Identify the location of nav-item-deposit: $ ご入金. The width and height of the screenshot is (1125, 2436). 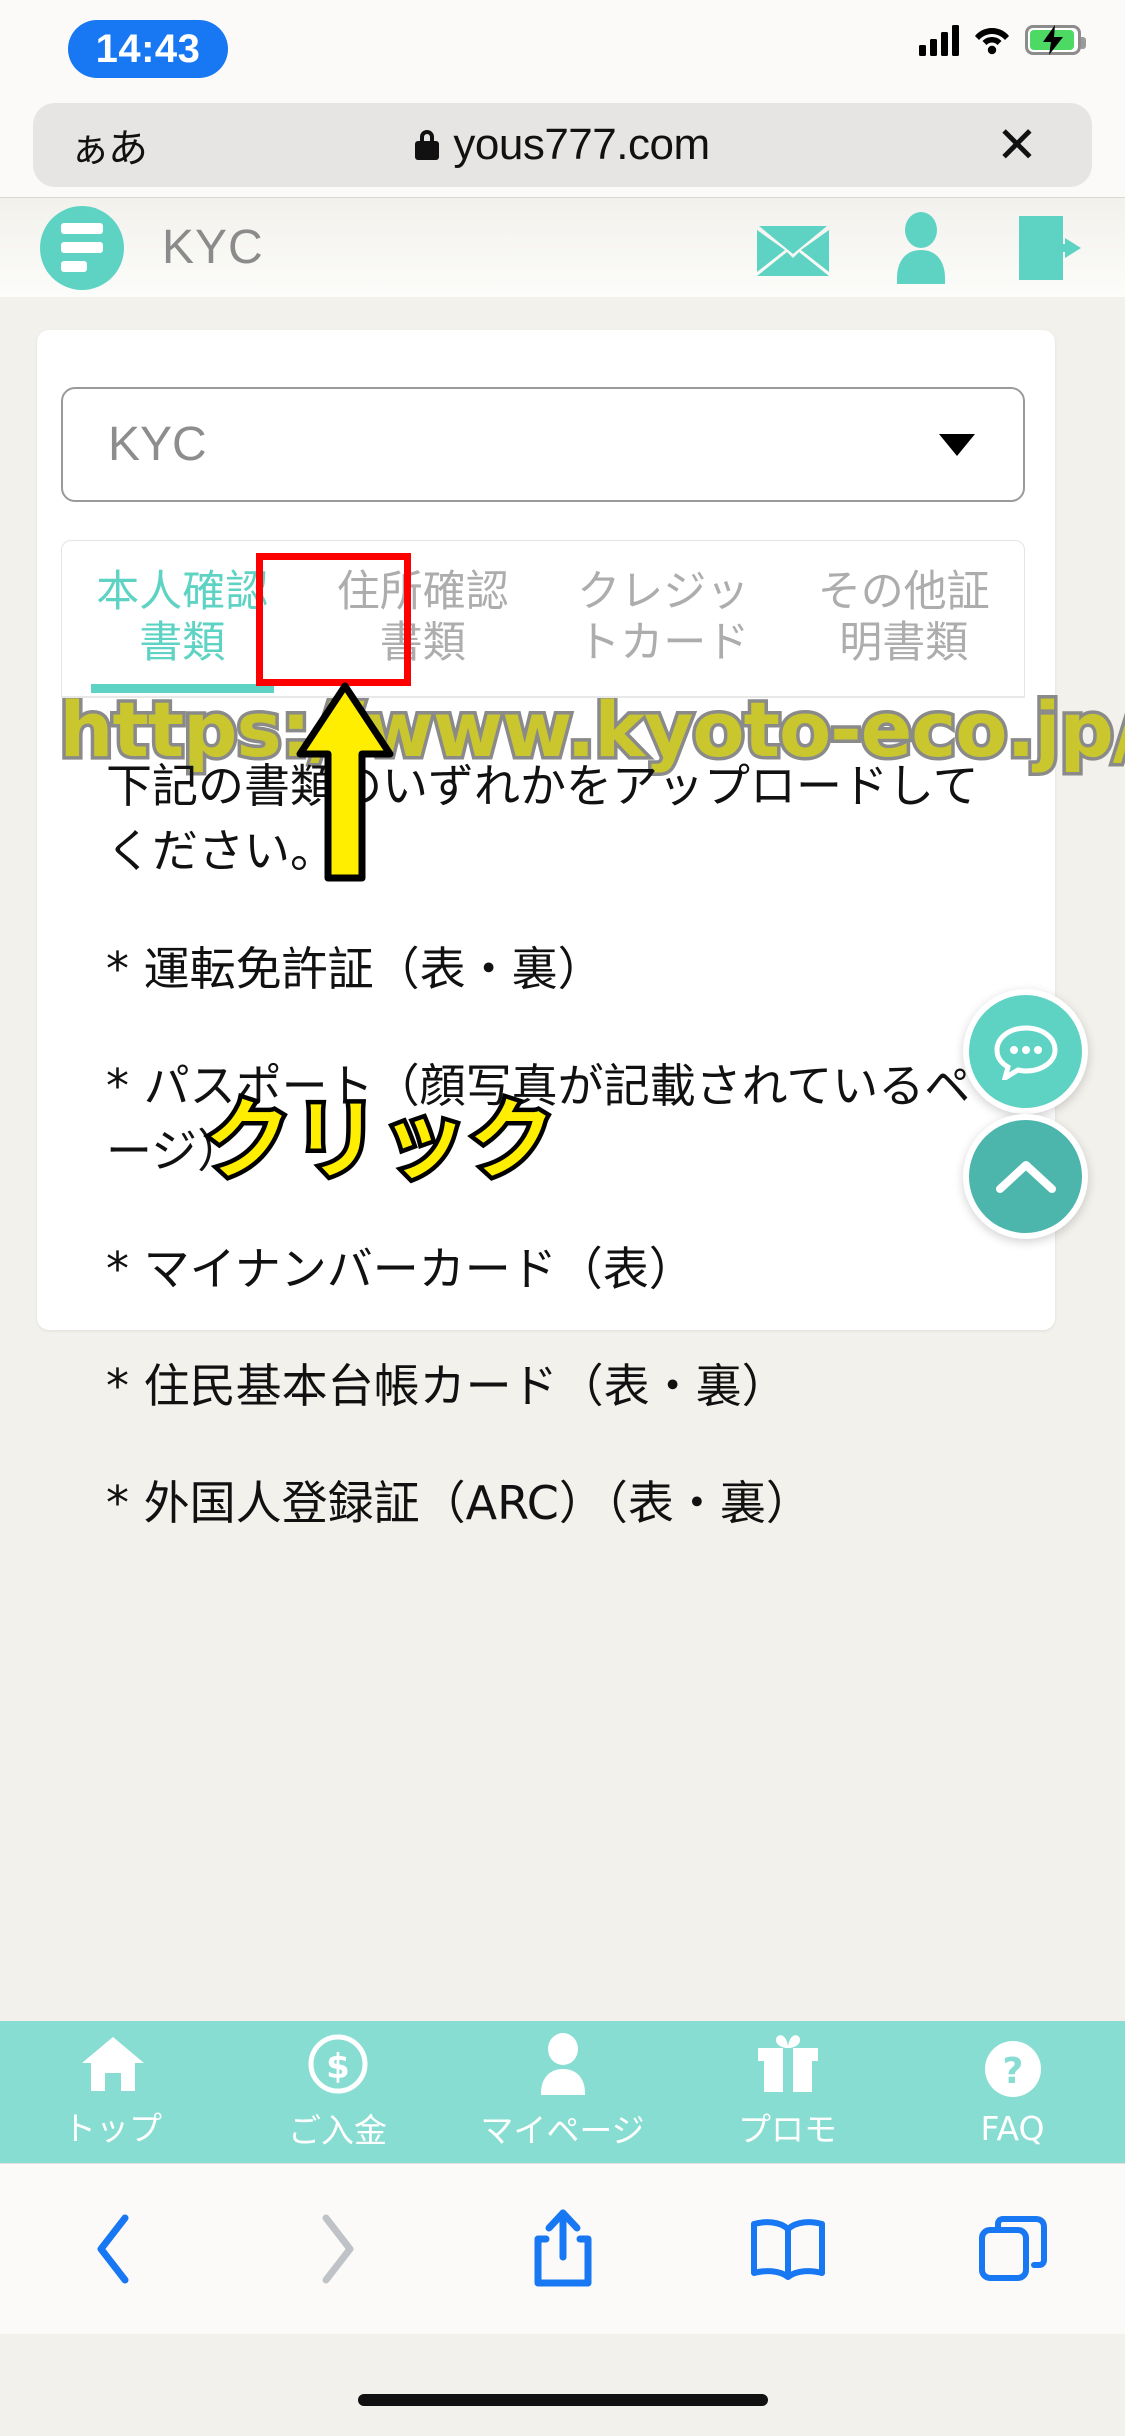
(337, 2092).